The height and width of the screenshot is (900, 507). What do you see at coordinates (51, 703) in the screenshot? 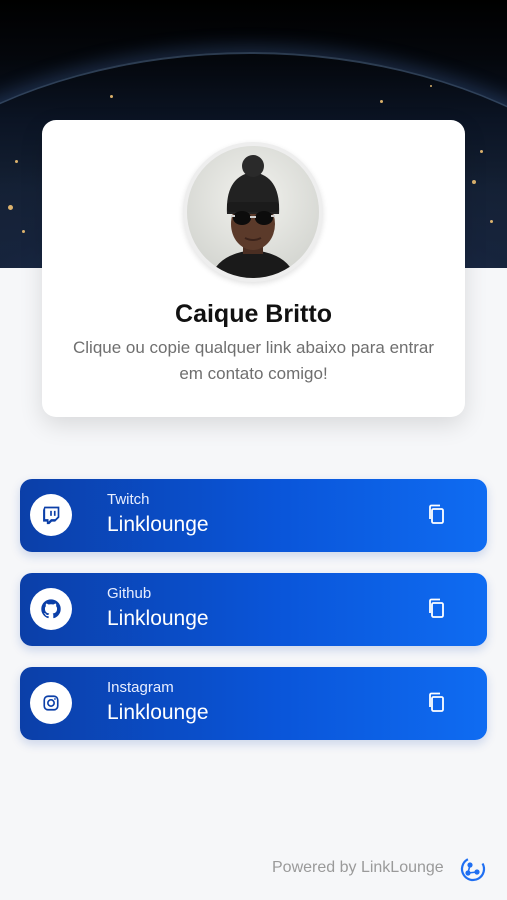
I see `instagram-icon` at bounding box center [51, 703].